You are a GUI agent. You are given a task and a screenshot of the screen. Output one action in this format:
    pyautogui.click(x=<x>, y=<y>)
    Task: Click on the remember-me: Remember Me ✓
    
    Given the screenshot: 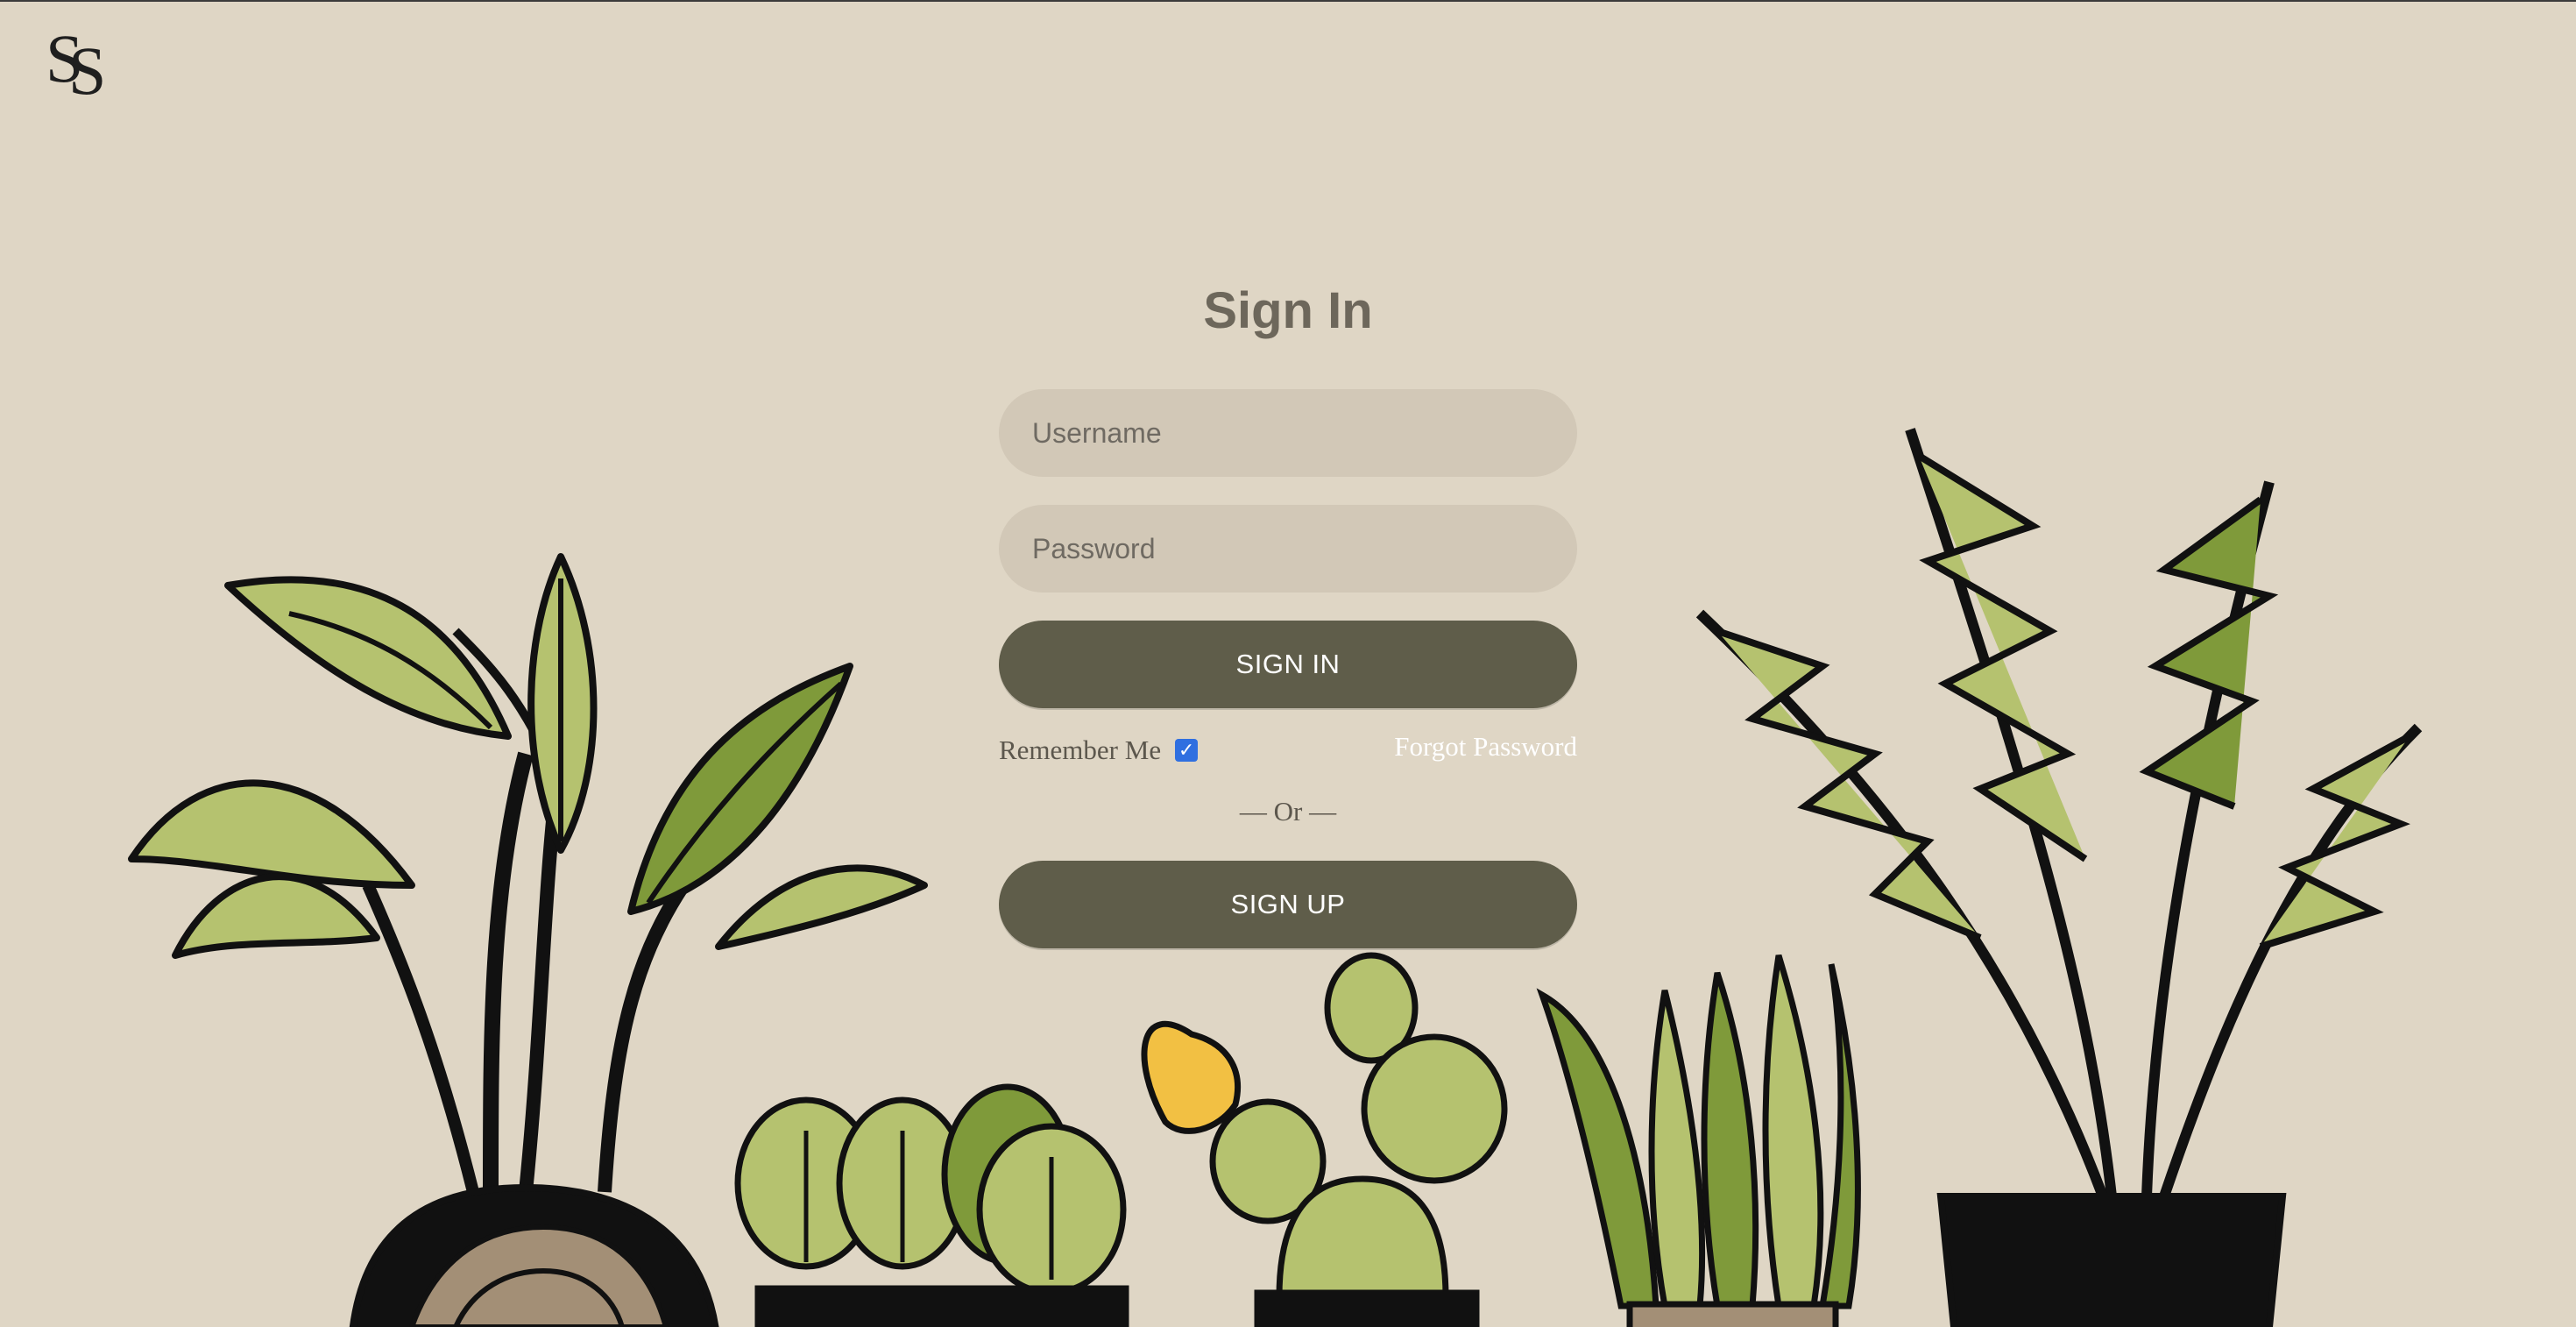 What is the action you would take?
    pyautogui.click(x=1099, y=750)
    